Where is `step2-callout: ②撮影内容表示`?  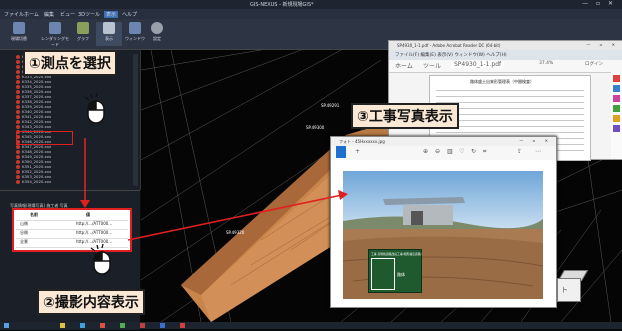 step2-callout: ②撮影内容表示 is located at coordinates (91, 302).